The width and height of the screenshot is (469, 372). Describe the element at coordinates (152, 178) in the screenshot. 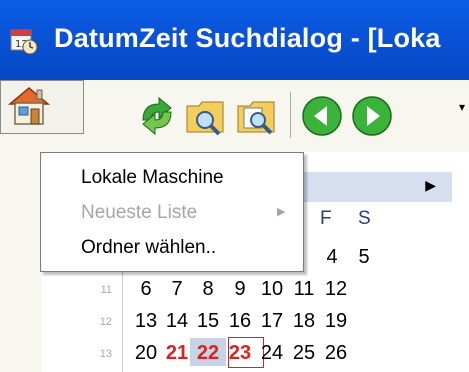

I see `menu-item-local-machine: Lokale Maschine` at that location.